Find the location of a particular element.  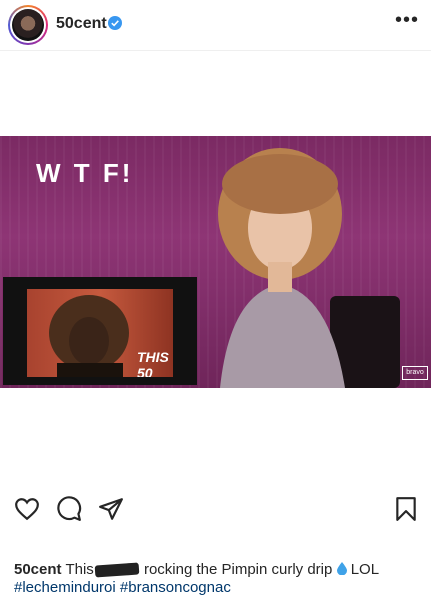

caption-text-before: This is located at coordinates (79, 569).